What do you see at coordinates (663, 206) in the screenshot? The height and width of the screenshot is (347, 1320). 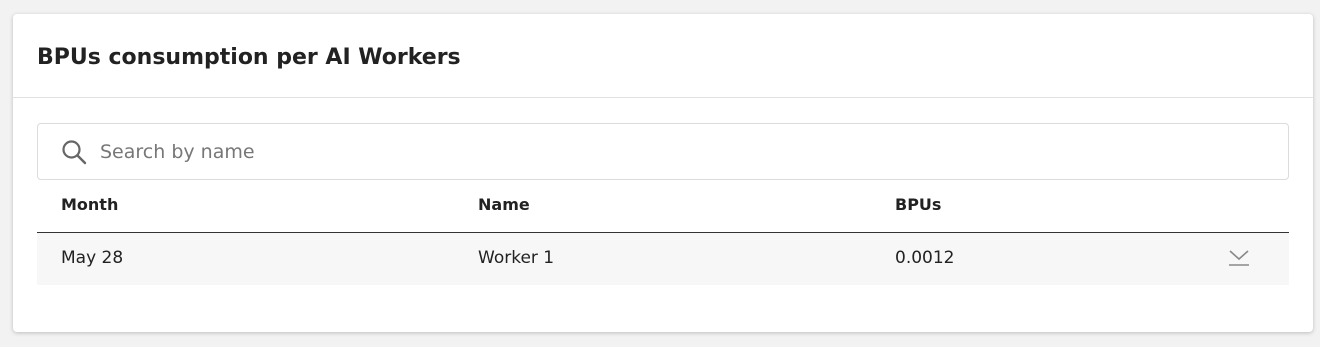 I see `table-header: Month Name BPUs` at bounding box center [663, 206].